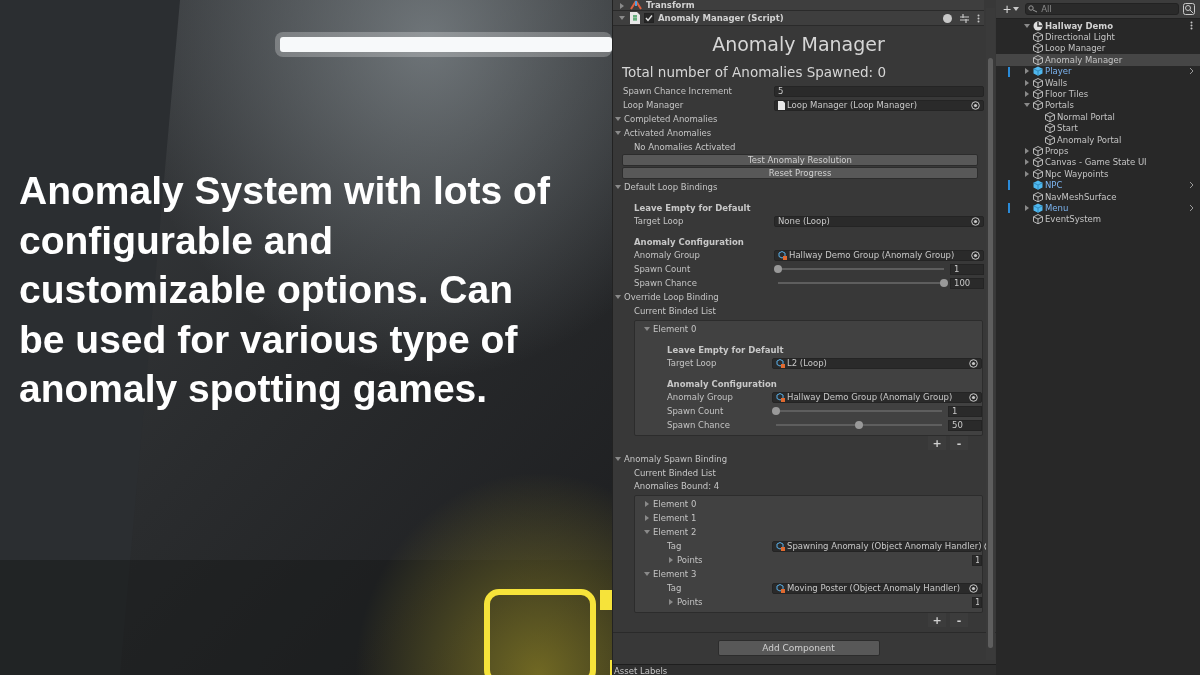 This screenshot has width=1200, height=675. Describe the element at coordinates (636, 5) in the screenshot. I see `axis-icon` at that location.